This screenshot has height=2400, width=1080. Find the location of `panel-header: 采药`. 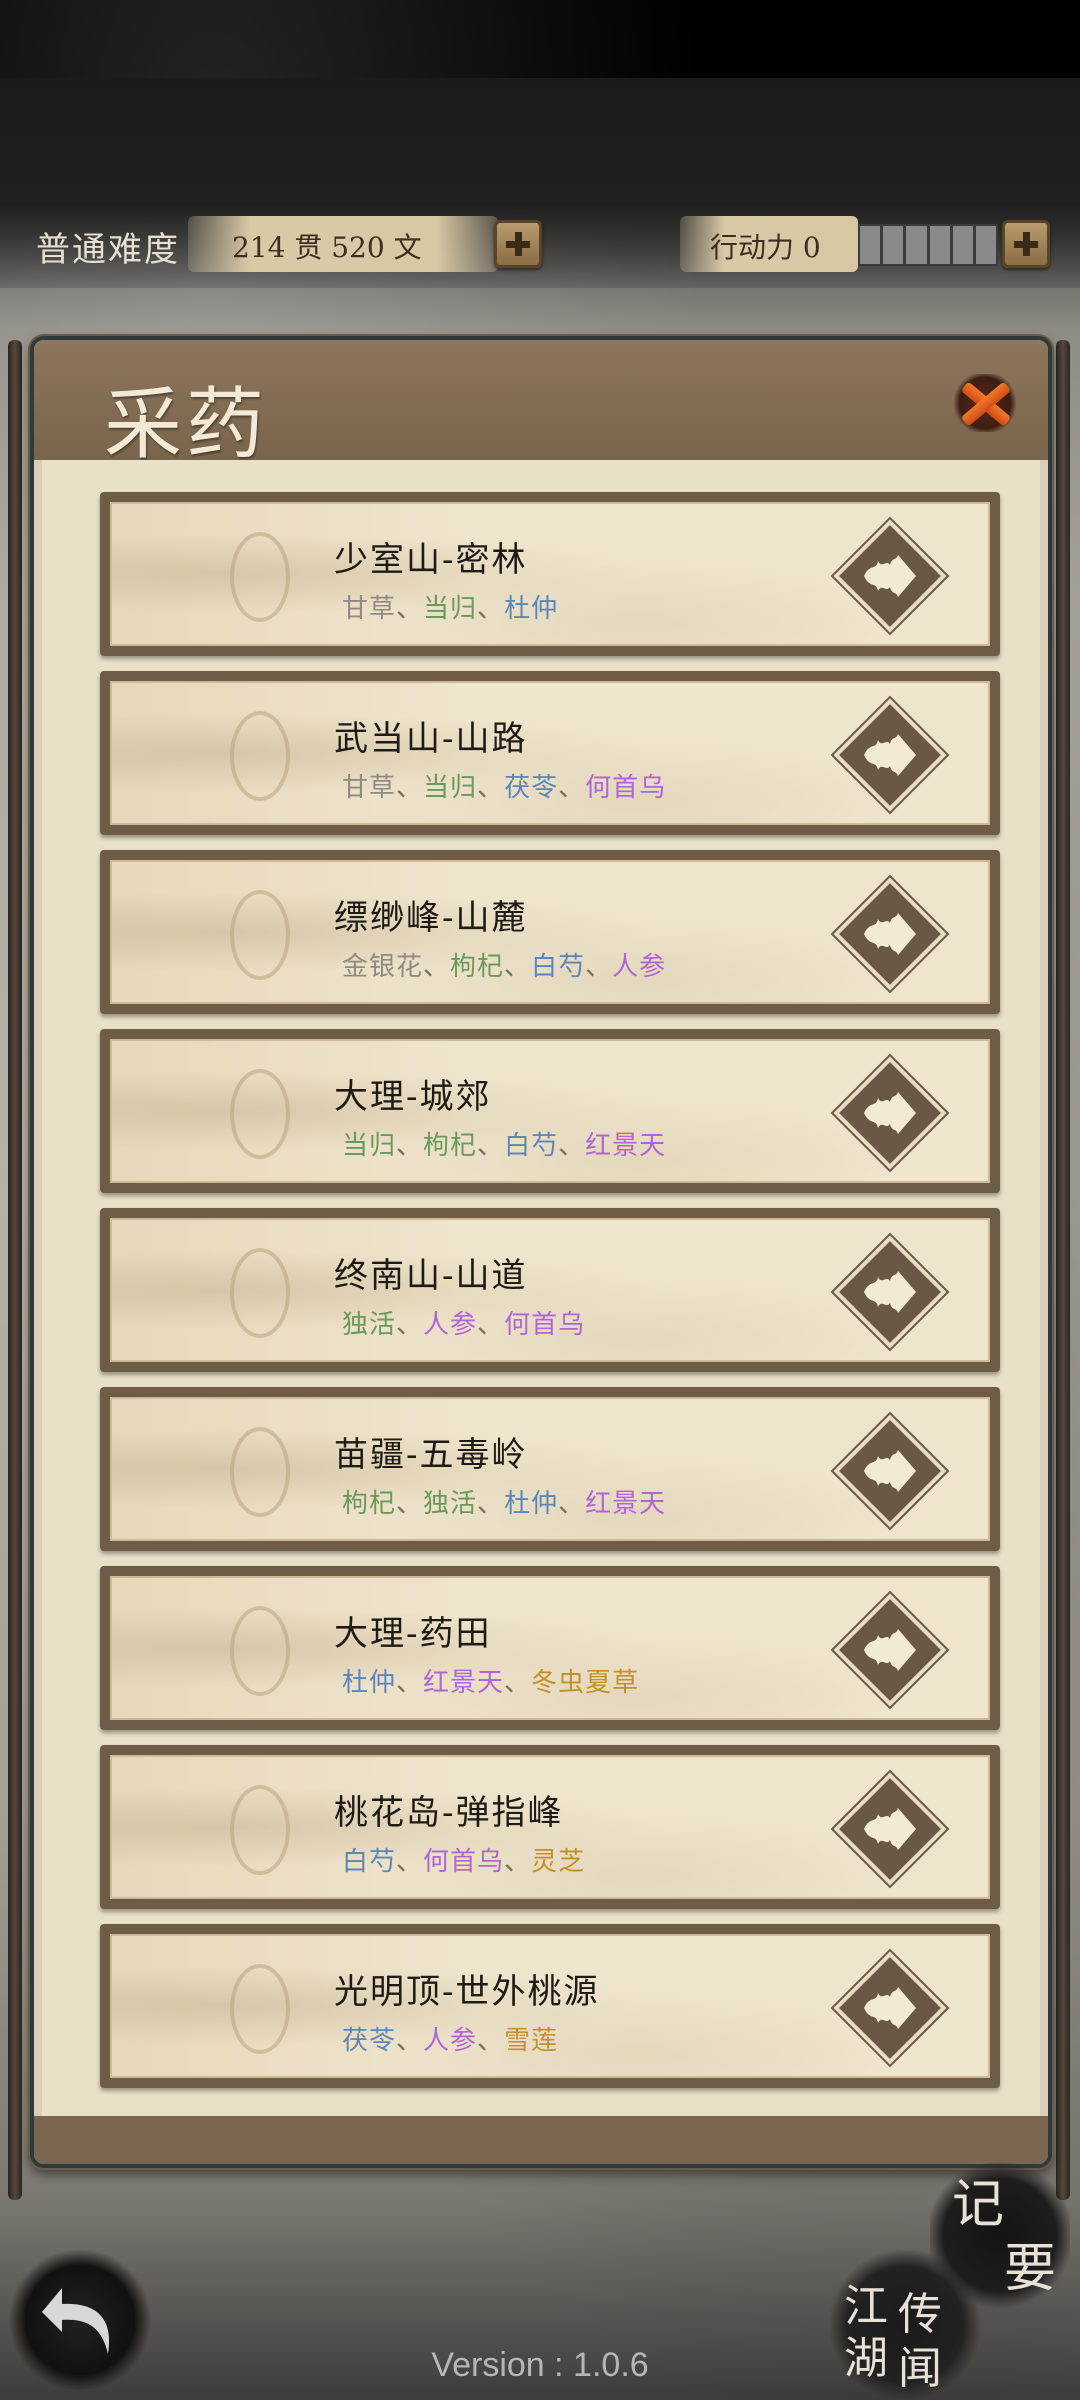

panel-header: 采药 is located at coordinates (541, 405).